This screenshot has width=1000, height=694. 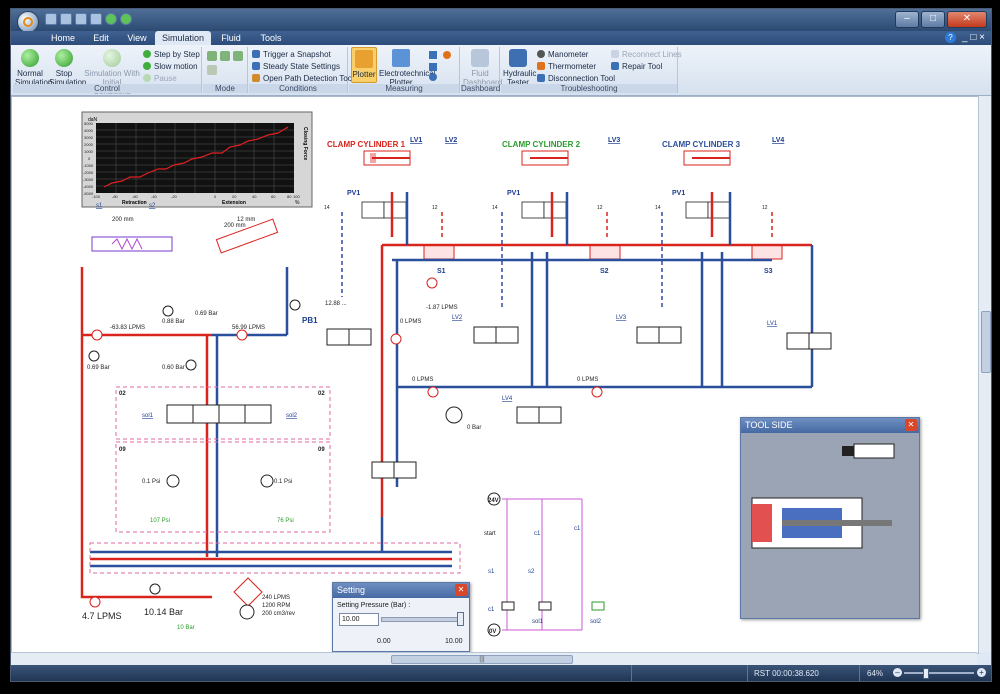 What do you see at coordinates (137, 38) in the screenshot?
I see `tab-view: View` at bounding box center [137, 38].